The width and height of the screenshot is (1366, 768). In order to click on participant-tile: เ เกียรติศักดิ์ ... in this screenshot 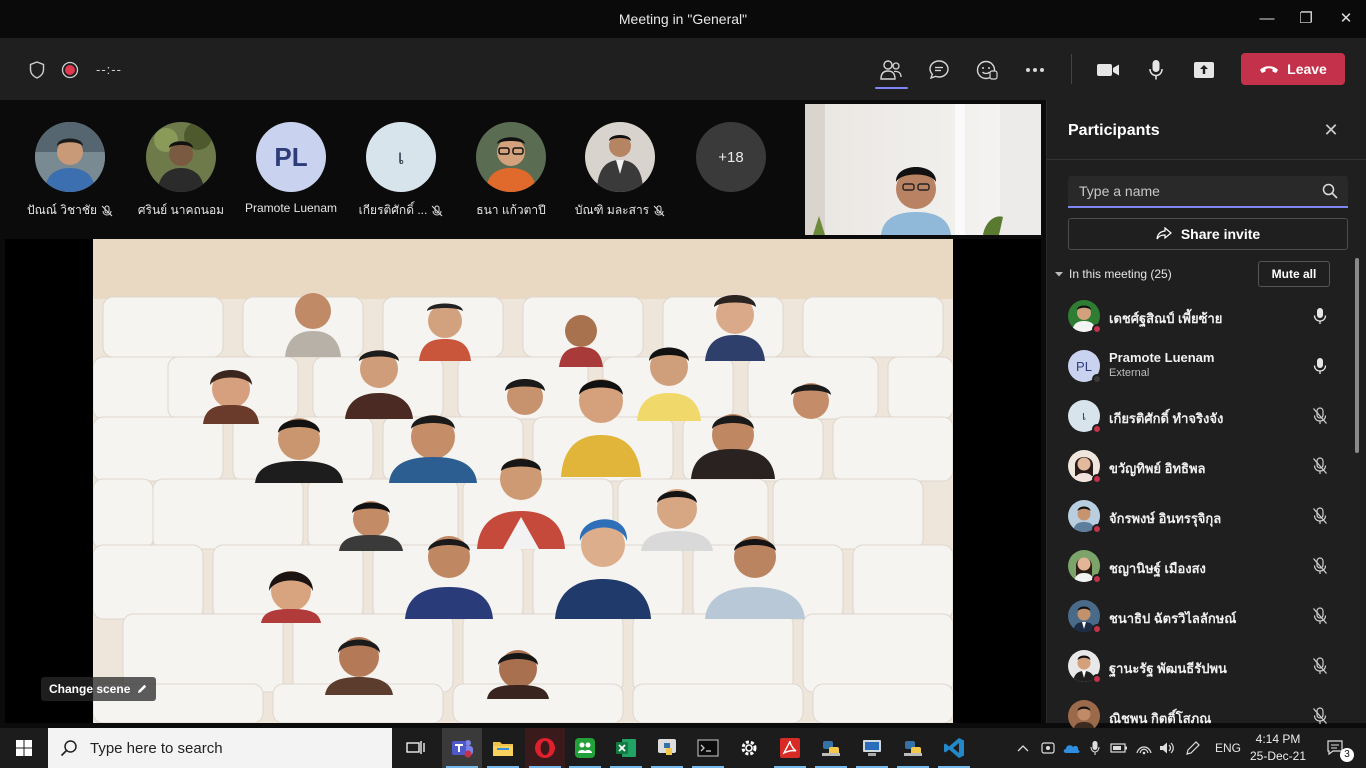, I will do `click(401, 171)`.